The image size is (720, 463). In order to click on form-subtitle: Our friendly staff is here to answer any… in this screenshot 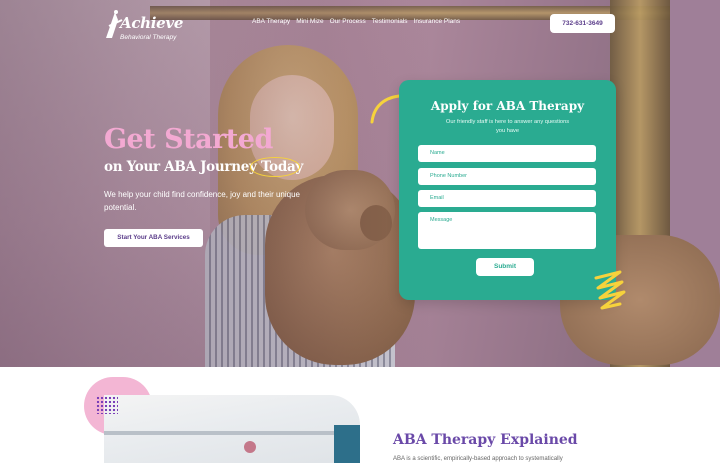, I will do `click(507, 126)`.